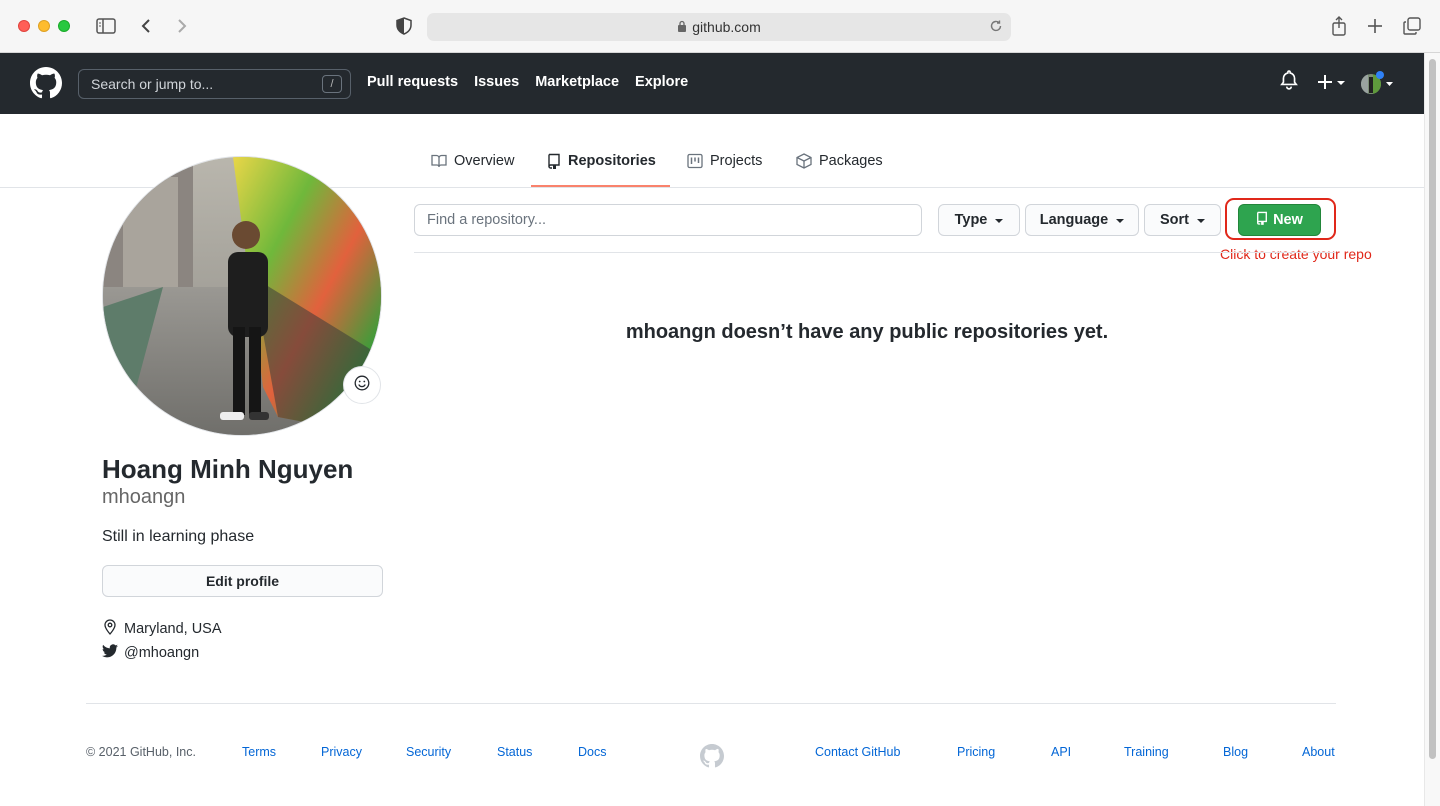 The image size is (1440, 806). What do you see at coordinates (1296, 254) in the screenshot?
I see `annotation-text: Click to create your repo` at bounding box center [1296, 254].